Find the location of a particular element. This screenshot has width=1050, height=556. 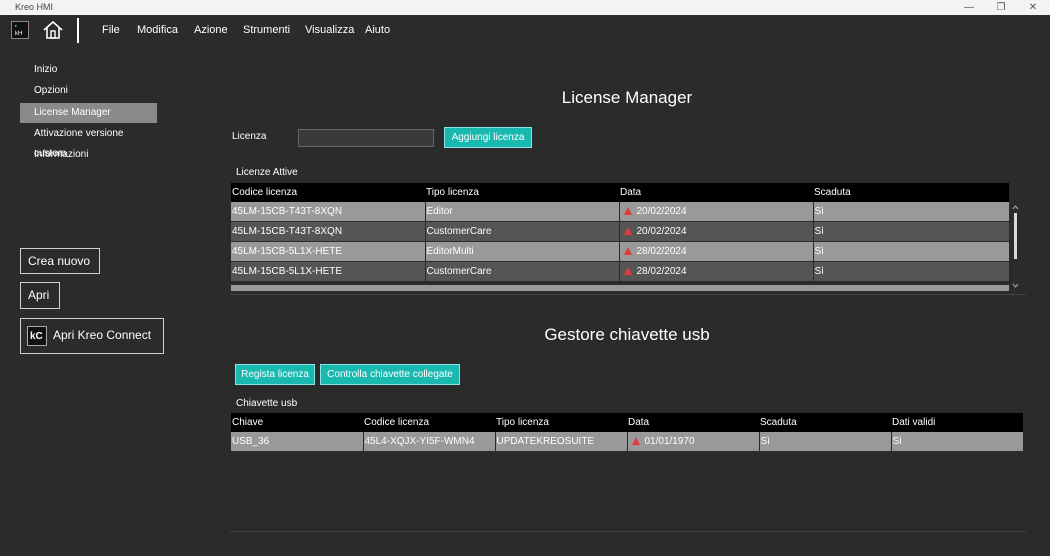

bottom-divider is located at coordinates (628, 531).